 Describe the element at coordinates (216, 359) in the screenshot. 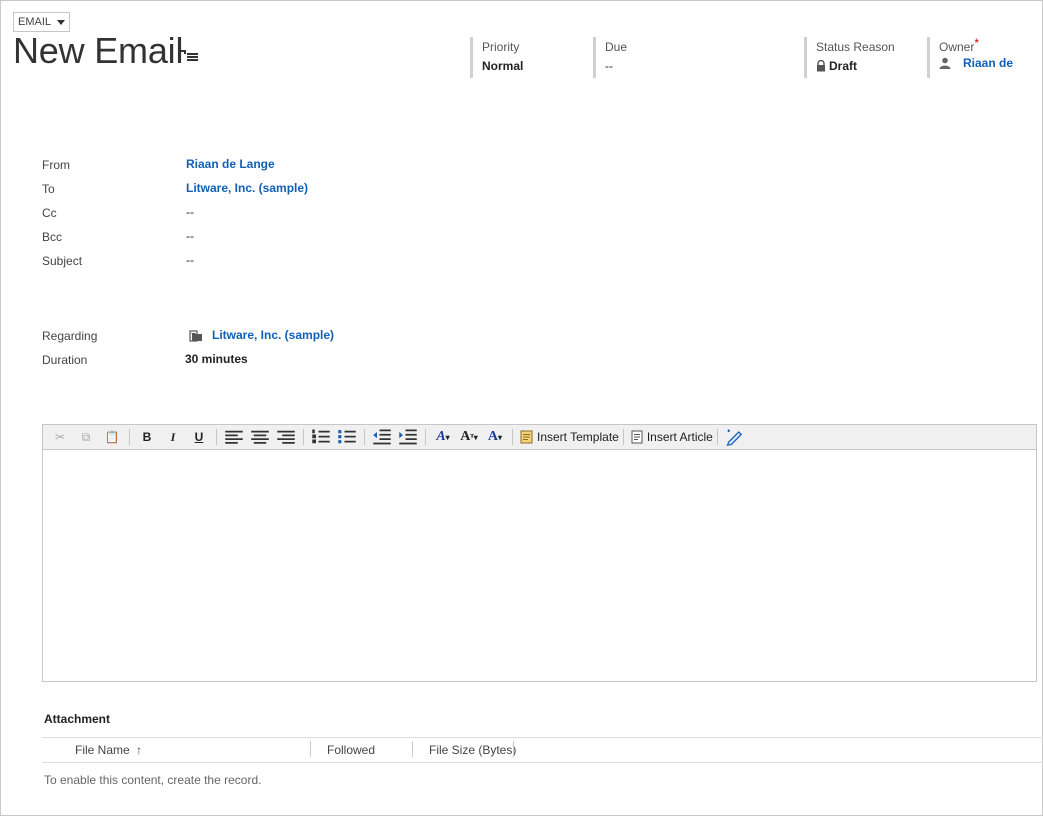

I see `field-value-duration: 30 minutes` at that location.